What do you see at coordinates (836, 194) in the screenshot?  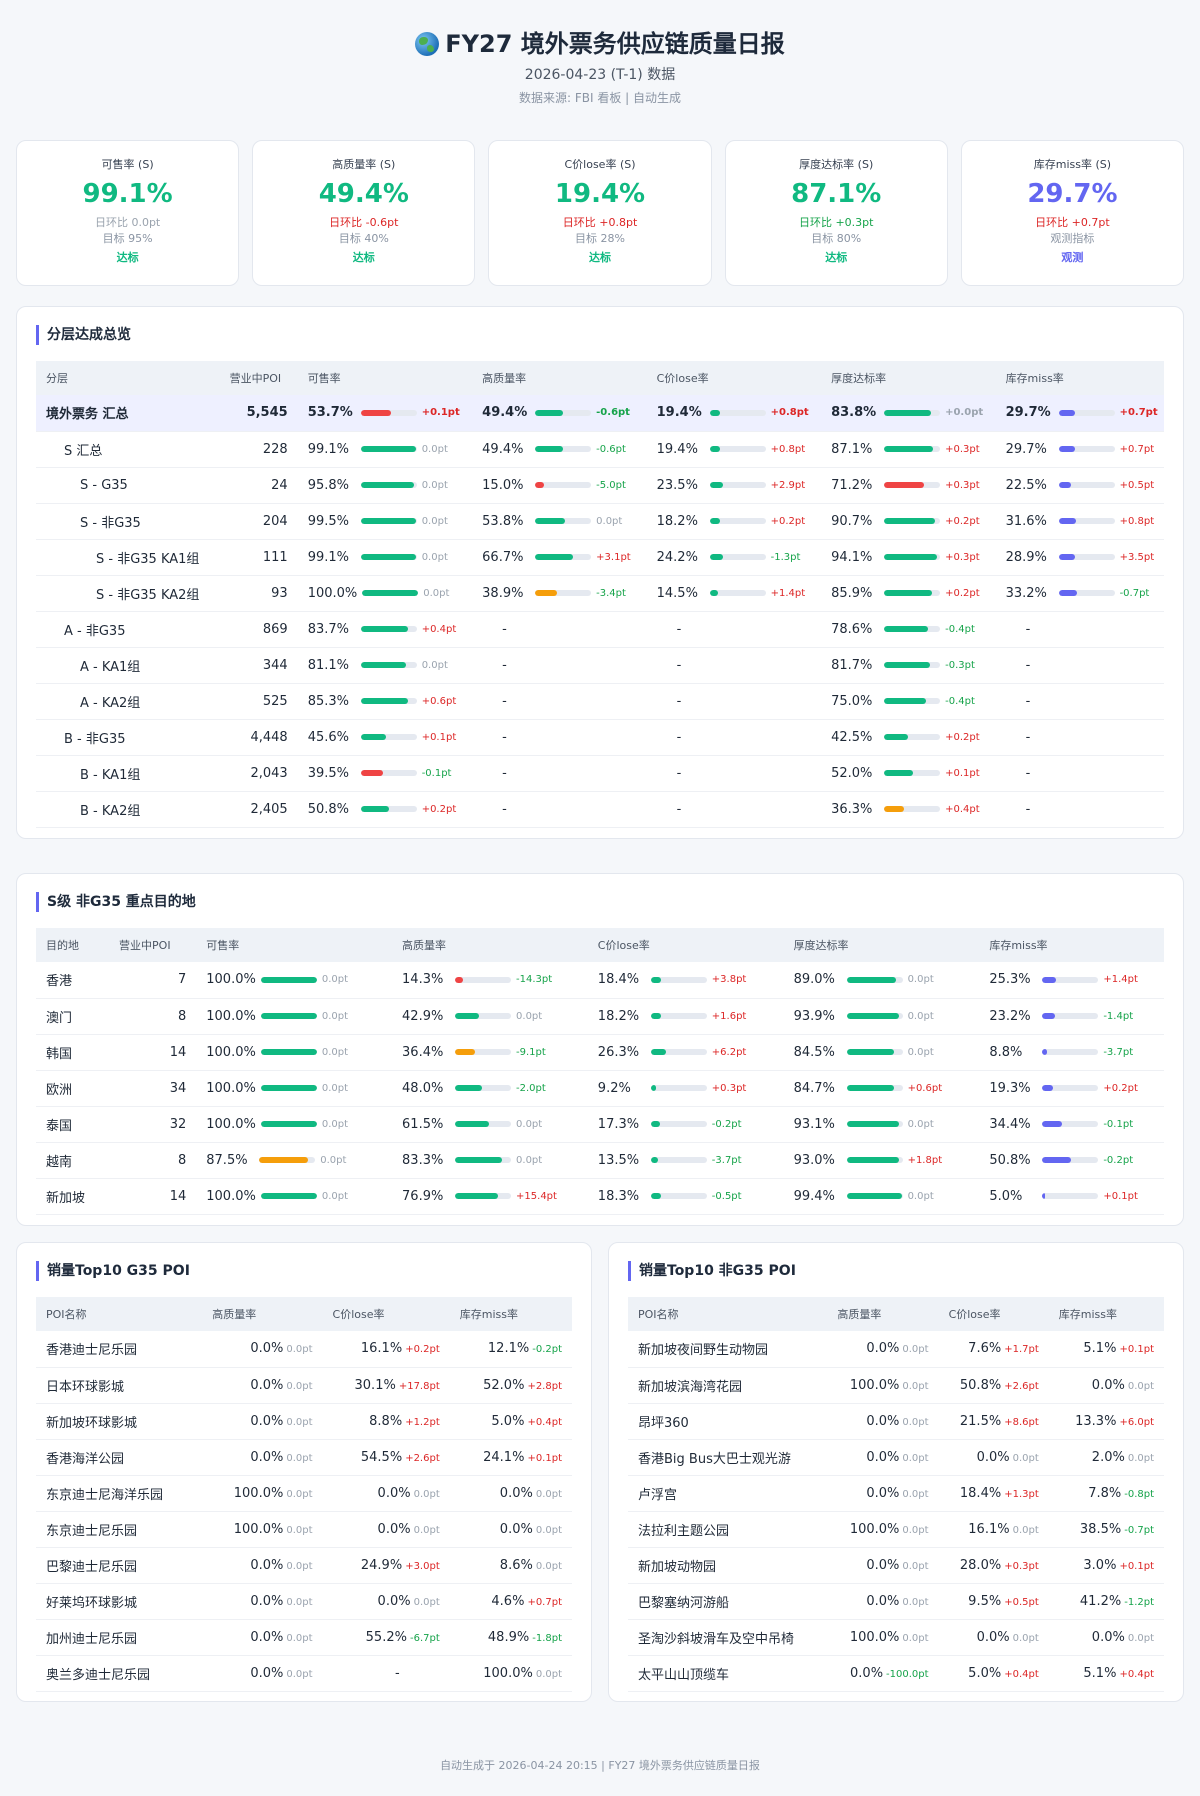 I see `kpi-value: 87.1%` at bounding box center [836, 194].